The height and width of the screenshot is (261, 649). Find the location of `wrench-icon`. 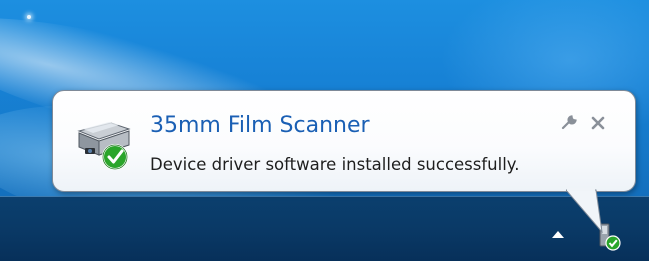

wrench-icon is located at coordinates (569, 123).